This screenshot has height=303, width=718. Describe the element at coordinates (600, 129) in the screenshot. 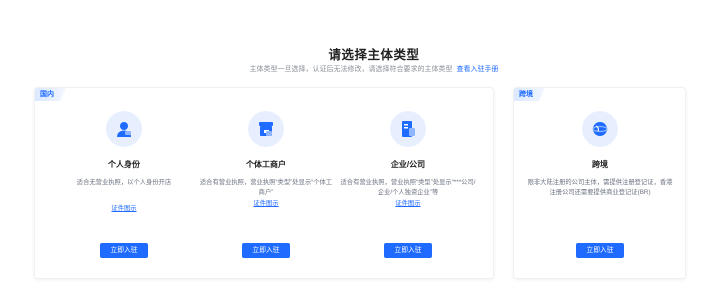

I see `globe-icon` at that location.